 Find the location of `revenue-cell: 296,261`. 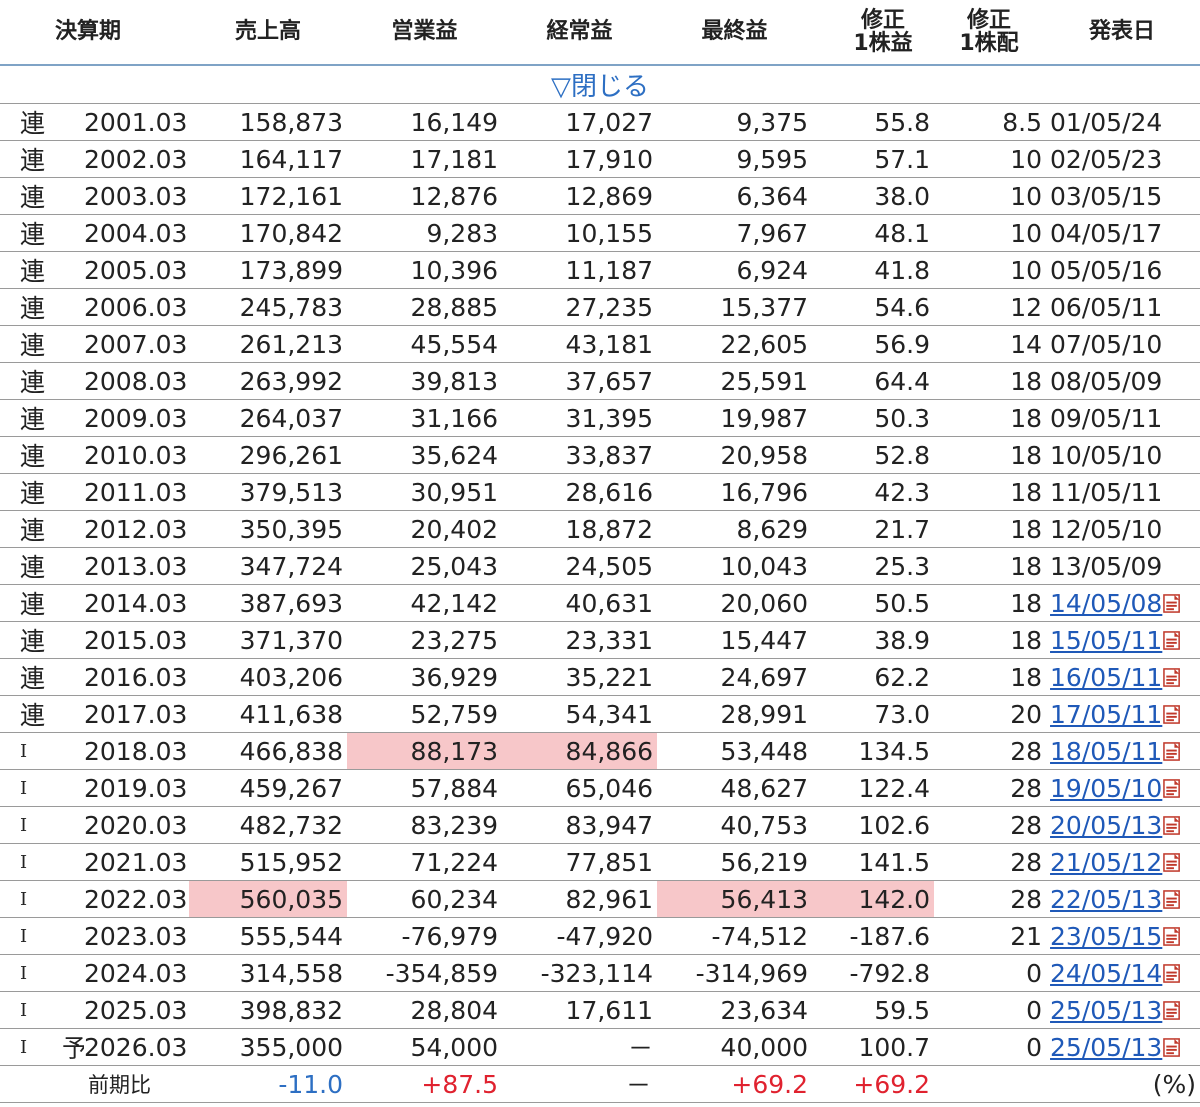

revenue-cell: 296,261 is located at coordinates (268, 455).